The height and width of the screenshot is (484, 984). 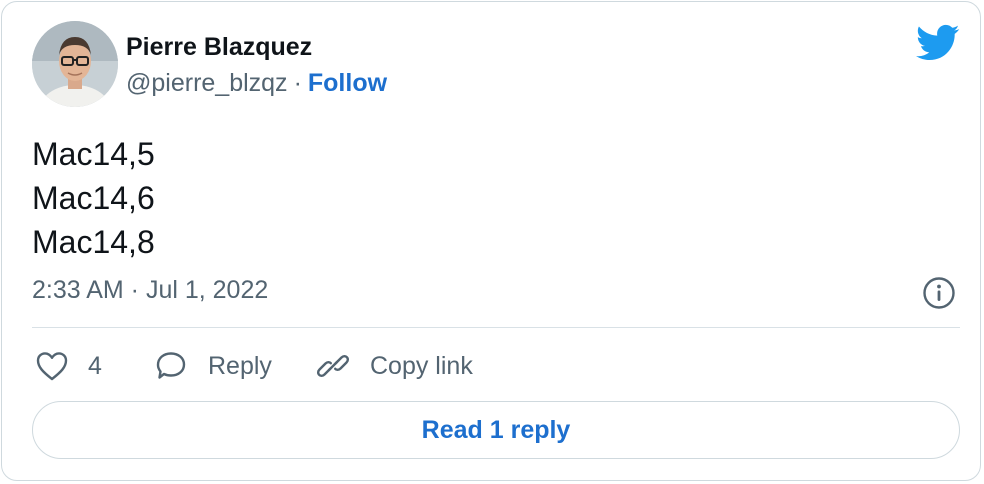 I want to click on divider, so click(x=496, y=327).